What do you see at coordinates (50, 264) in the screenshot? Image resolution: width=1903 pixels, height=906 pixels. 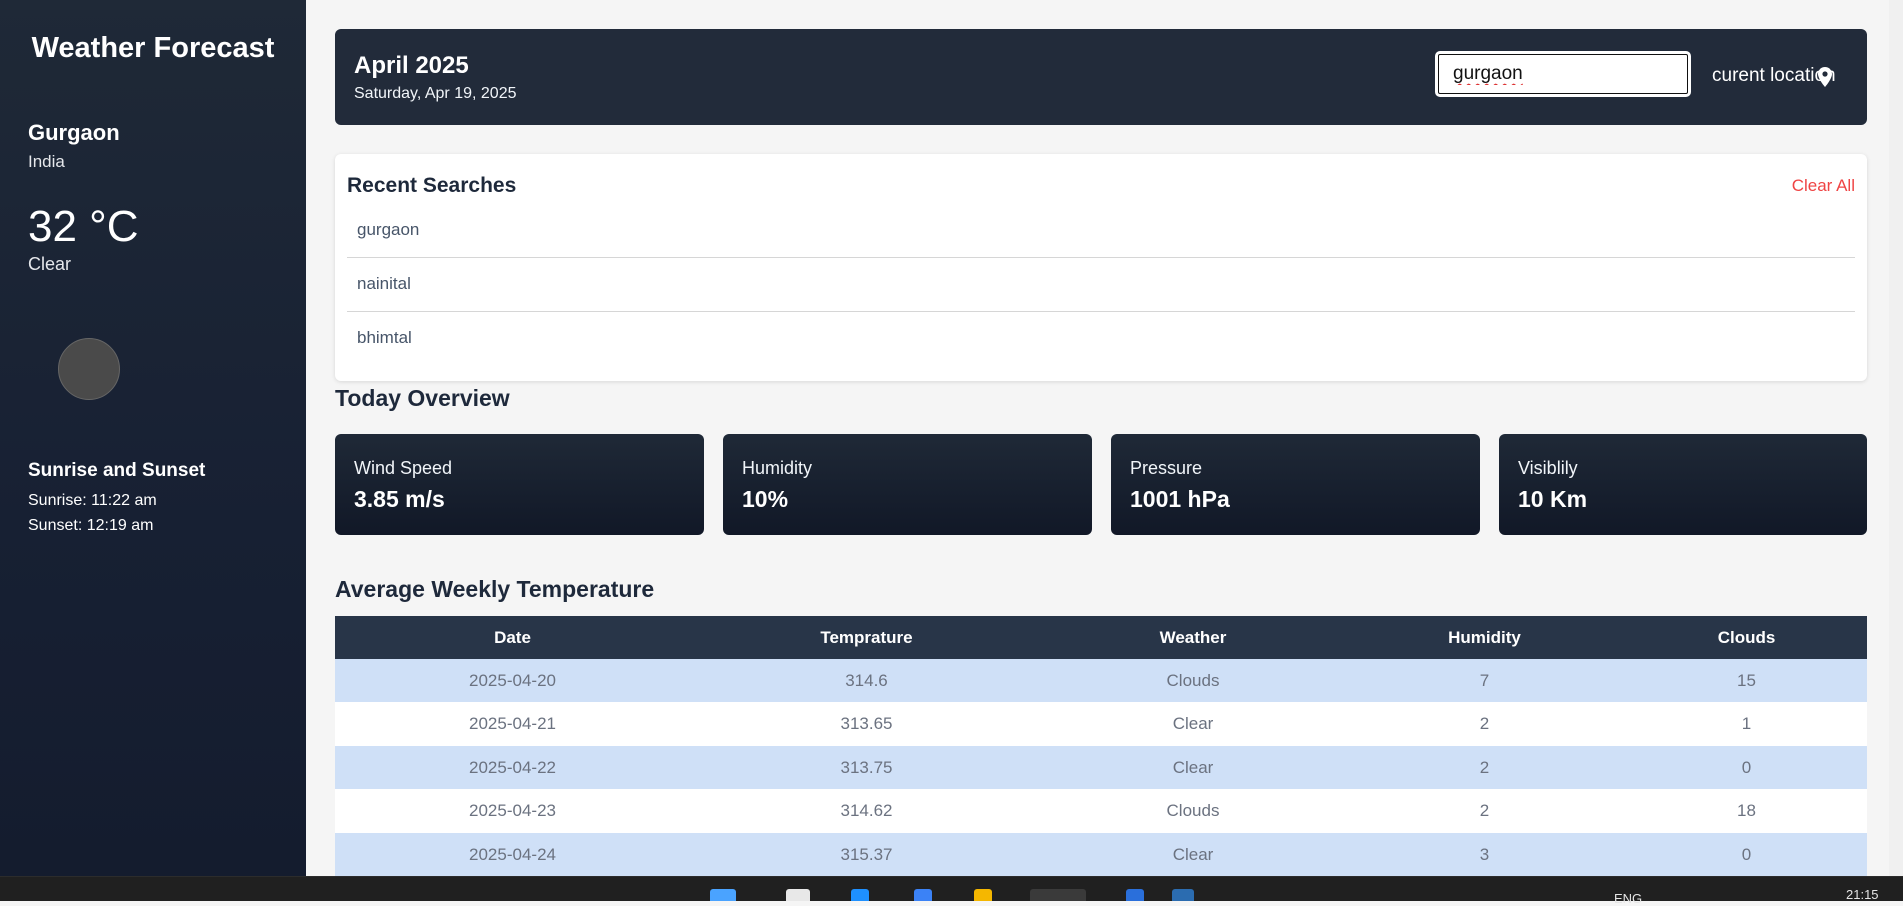 I see `current-condition: Clear` at bounding box center [50, 264].